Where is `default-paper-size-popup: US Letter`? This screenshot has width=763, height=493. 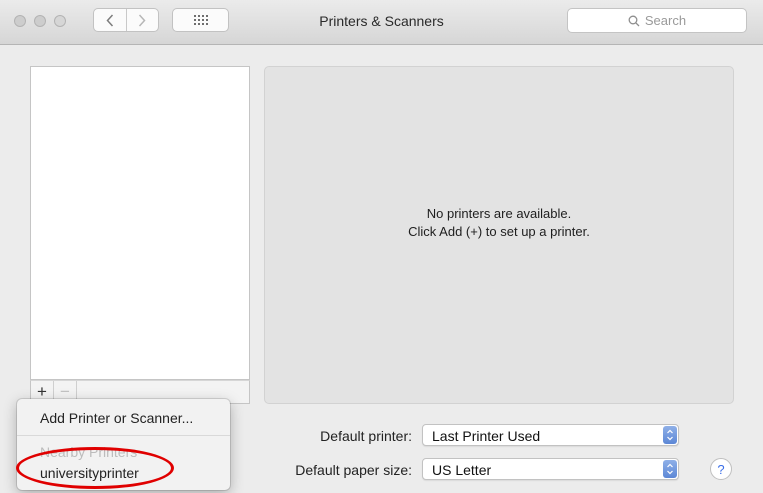
default-paper-size-popup: US Letter is located at coordinates (550, 469).